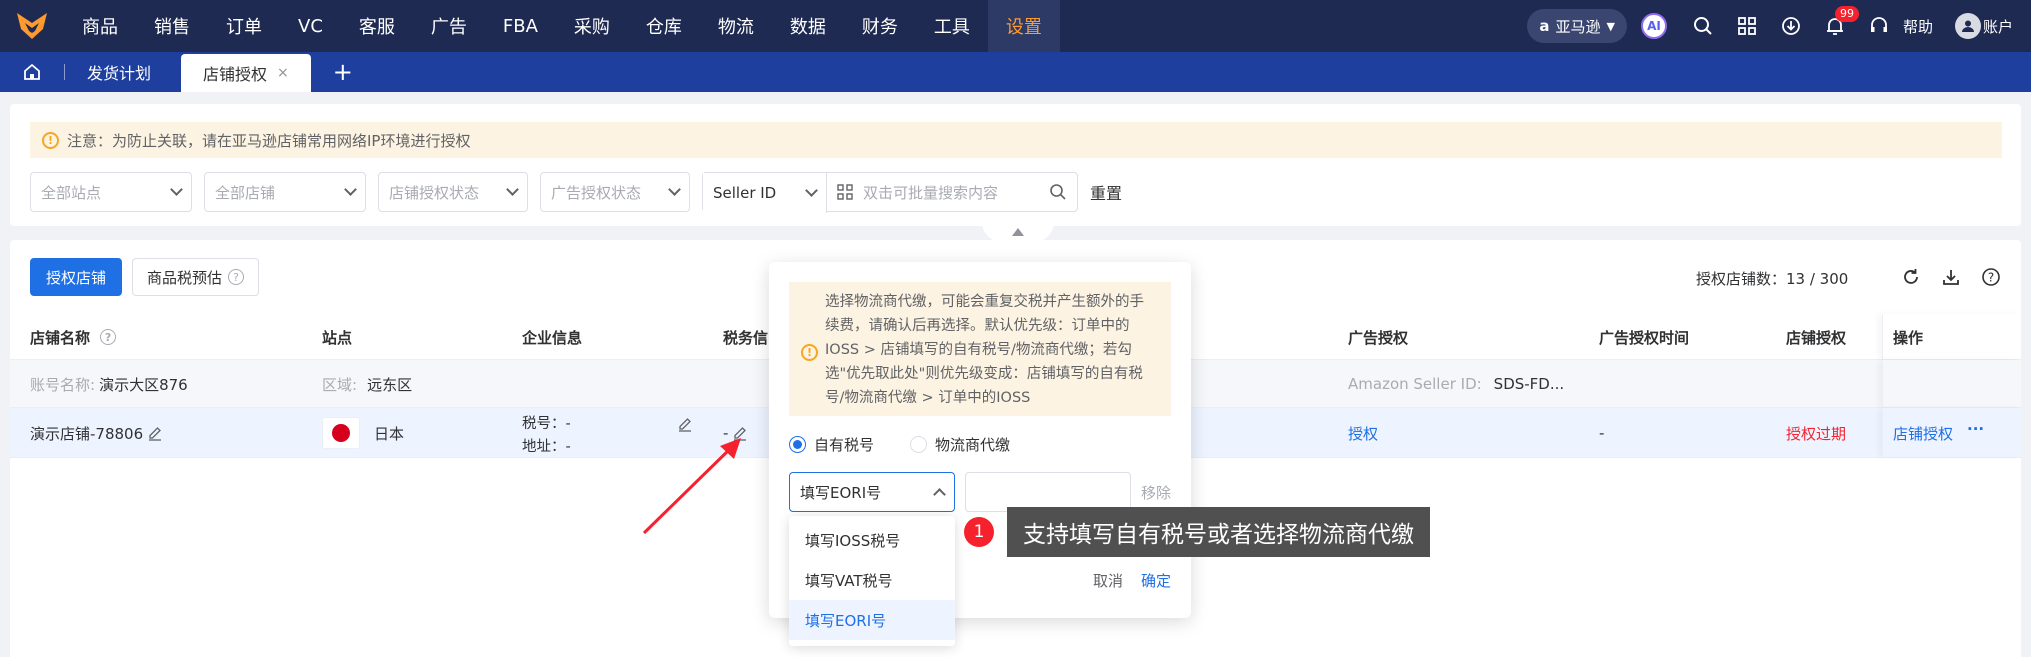 This screenshot has width=2031, height=657. Describe the element at coordinates (872, 620) in the screenshot. I see `option-eori: 填写EORI号` at that location.